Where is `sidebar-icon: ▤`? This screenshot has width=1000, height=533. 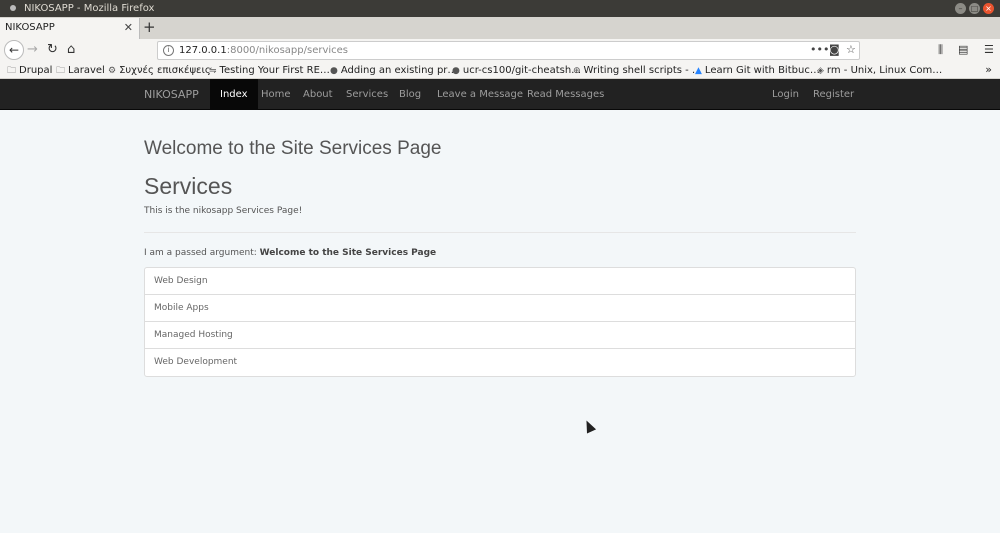
sidebar-icon: ▤ is located at coordinates (963, 49).